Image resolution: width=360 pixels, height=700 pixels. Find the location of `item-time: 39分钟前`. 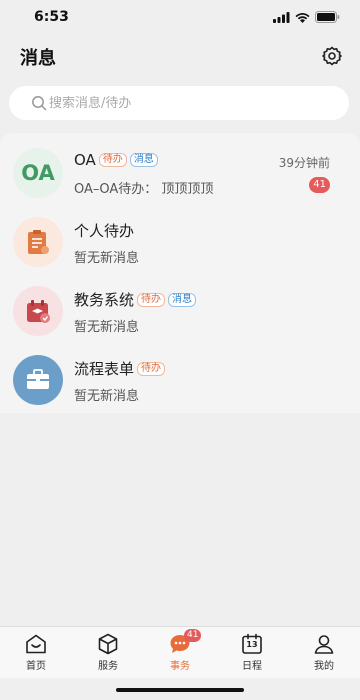

item-time: 39分钟前 is located at coordinates (304, 163).